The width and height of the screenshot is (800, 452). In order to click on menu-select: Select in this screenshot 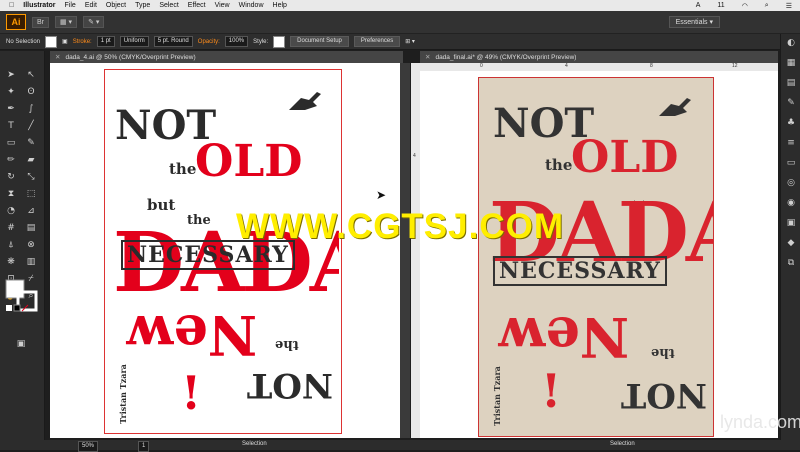, I will do `click(168, 5)`.